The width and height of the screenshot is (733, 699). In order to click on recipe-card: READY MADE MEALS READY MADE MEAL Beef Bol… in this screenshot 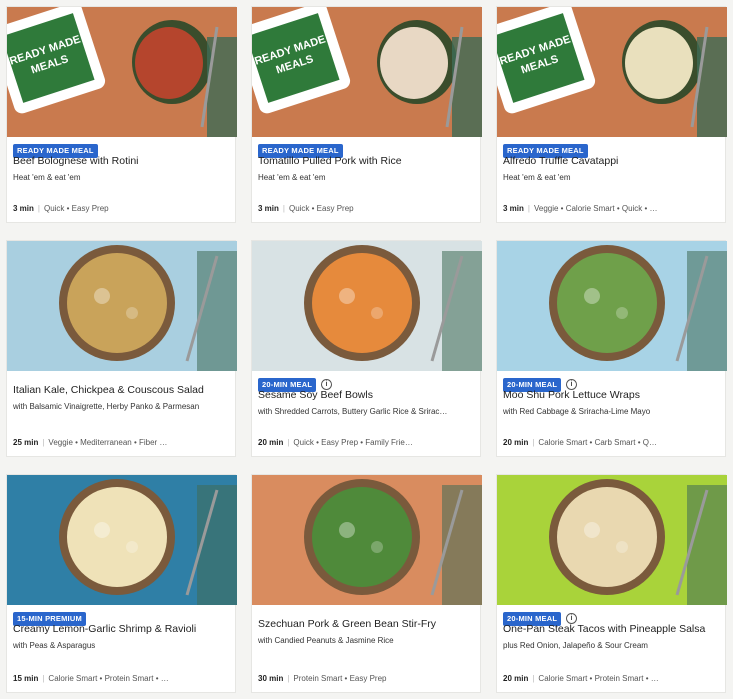, I will do `click(121, 115)`.